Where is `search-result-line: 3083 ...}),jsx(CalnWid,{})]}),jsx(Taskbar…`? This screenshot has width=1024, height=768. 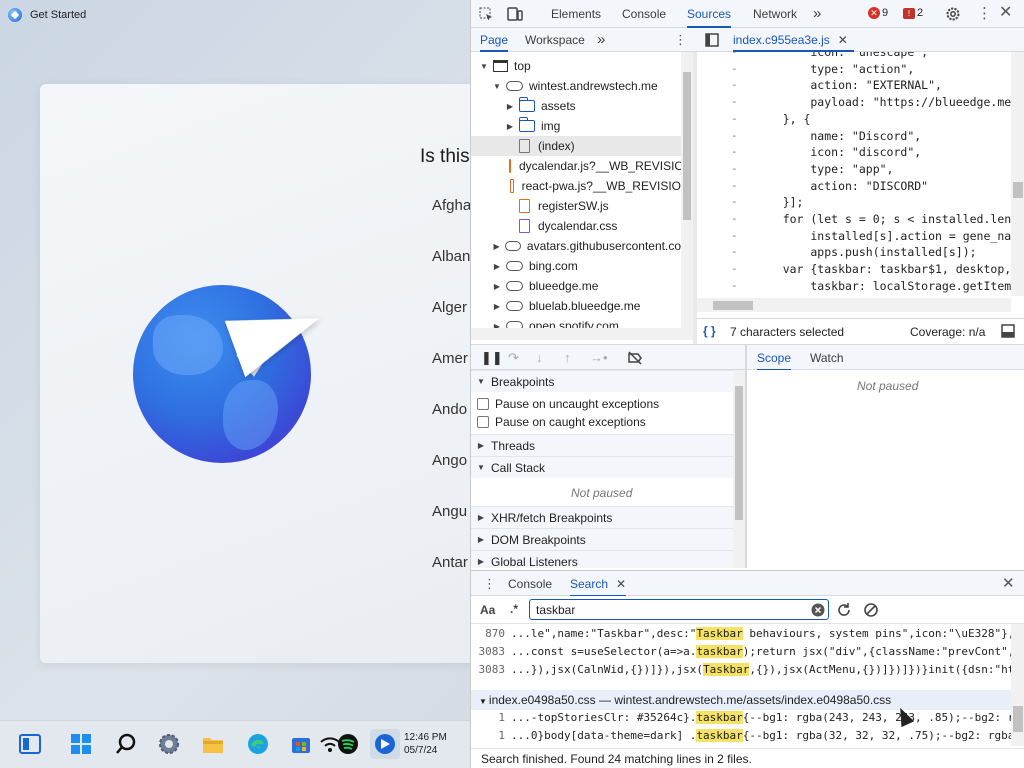 search-result-line: 3083 ...}),jsx(CalnWid,{})]}),jsx(Taskbar… is located at coordinates (741, 670).